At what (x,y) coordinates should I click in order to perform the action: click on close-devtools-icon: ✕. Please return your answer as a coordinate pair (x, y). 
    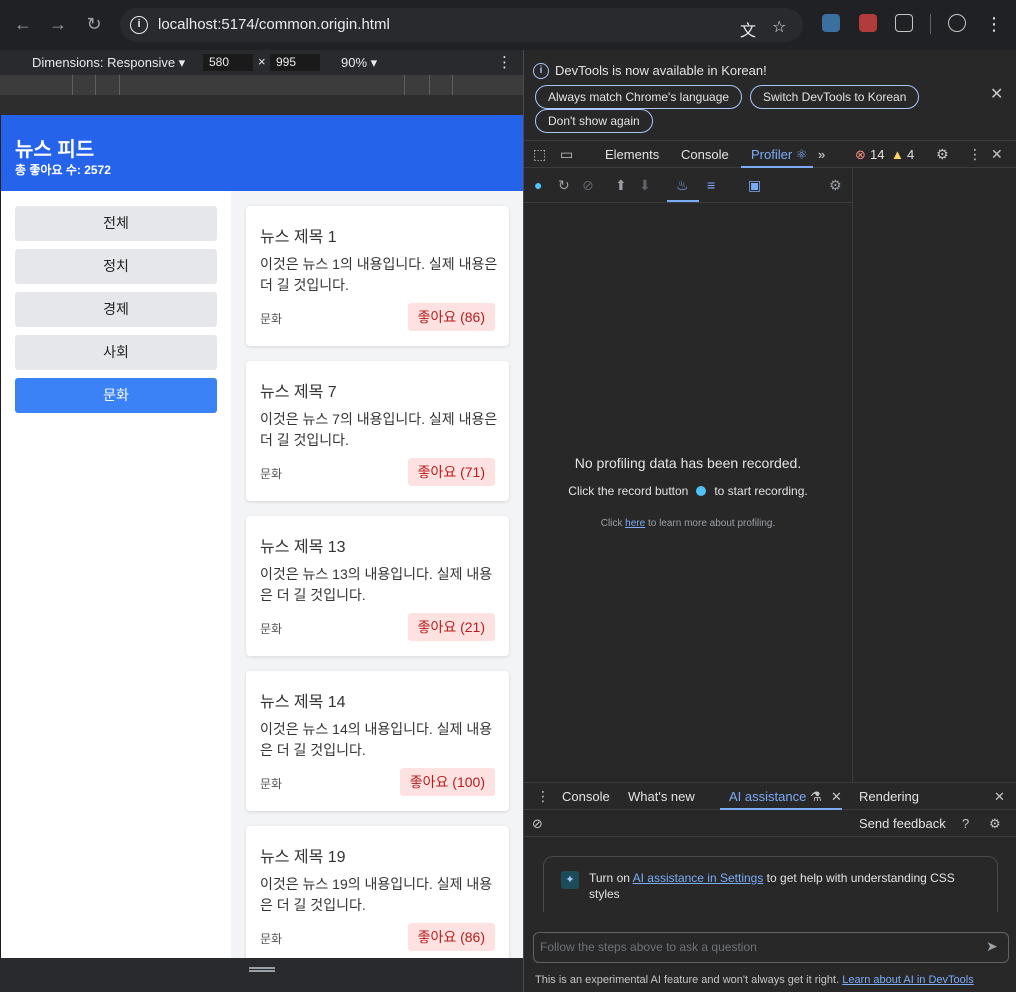
    Looking at the image, I should click on (997, 154).